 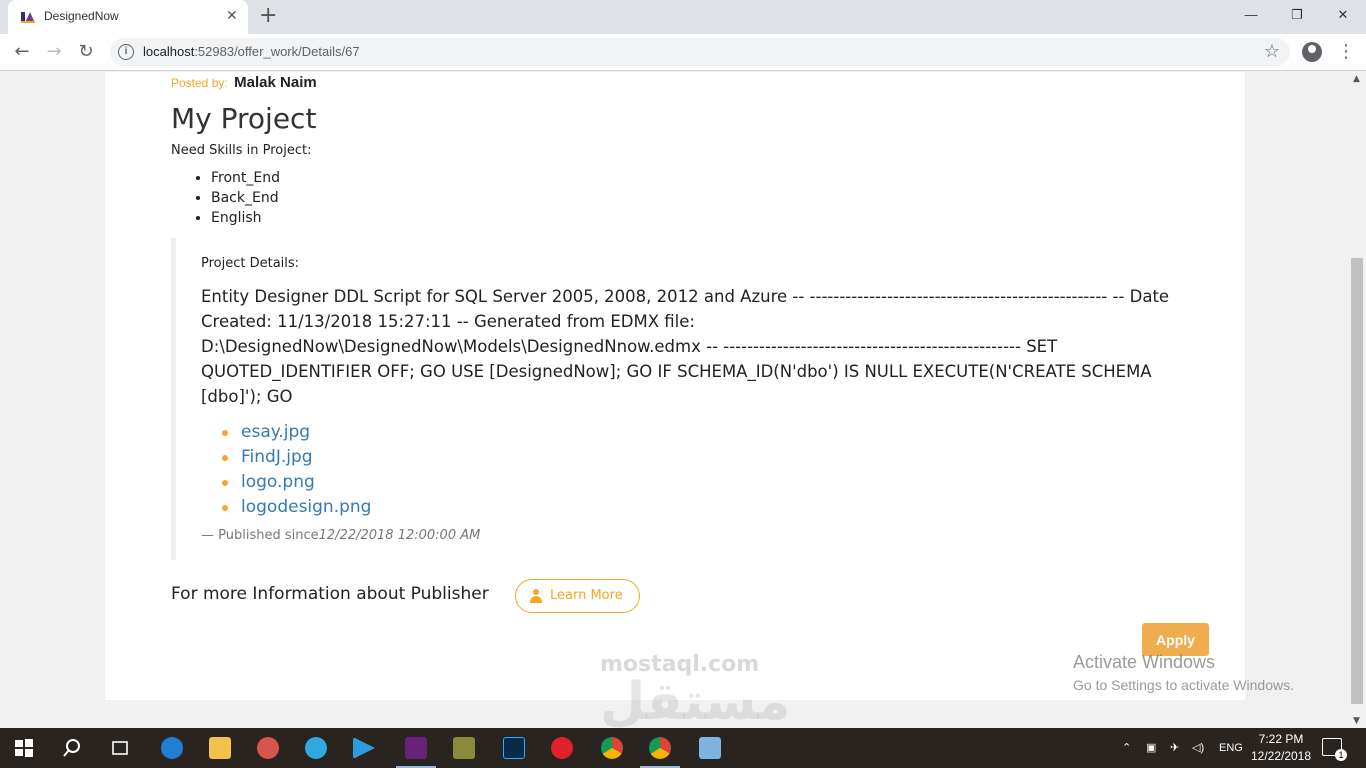 What do you see at coordinates (54, 52) in the screenshot?
I see `forward-button: →` at bounding box center [54, 52].